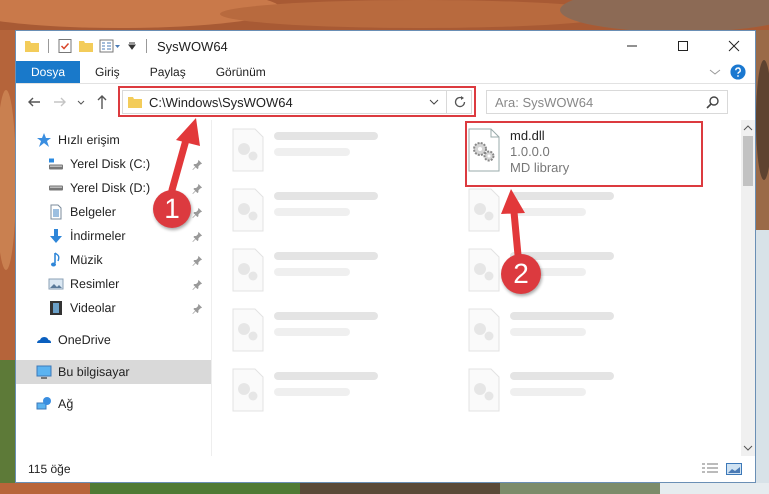  Describe the element at coordinates (56, 212) in the screenshot. I see `document-icon` at that location.